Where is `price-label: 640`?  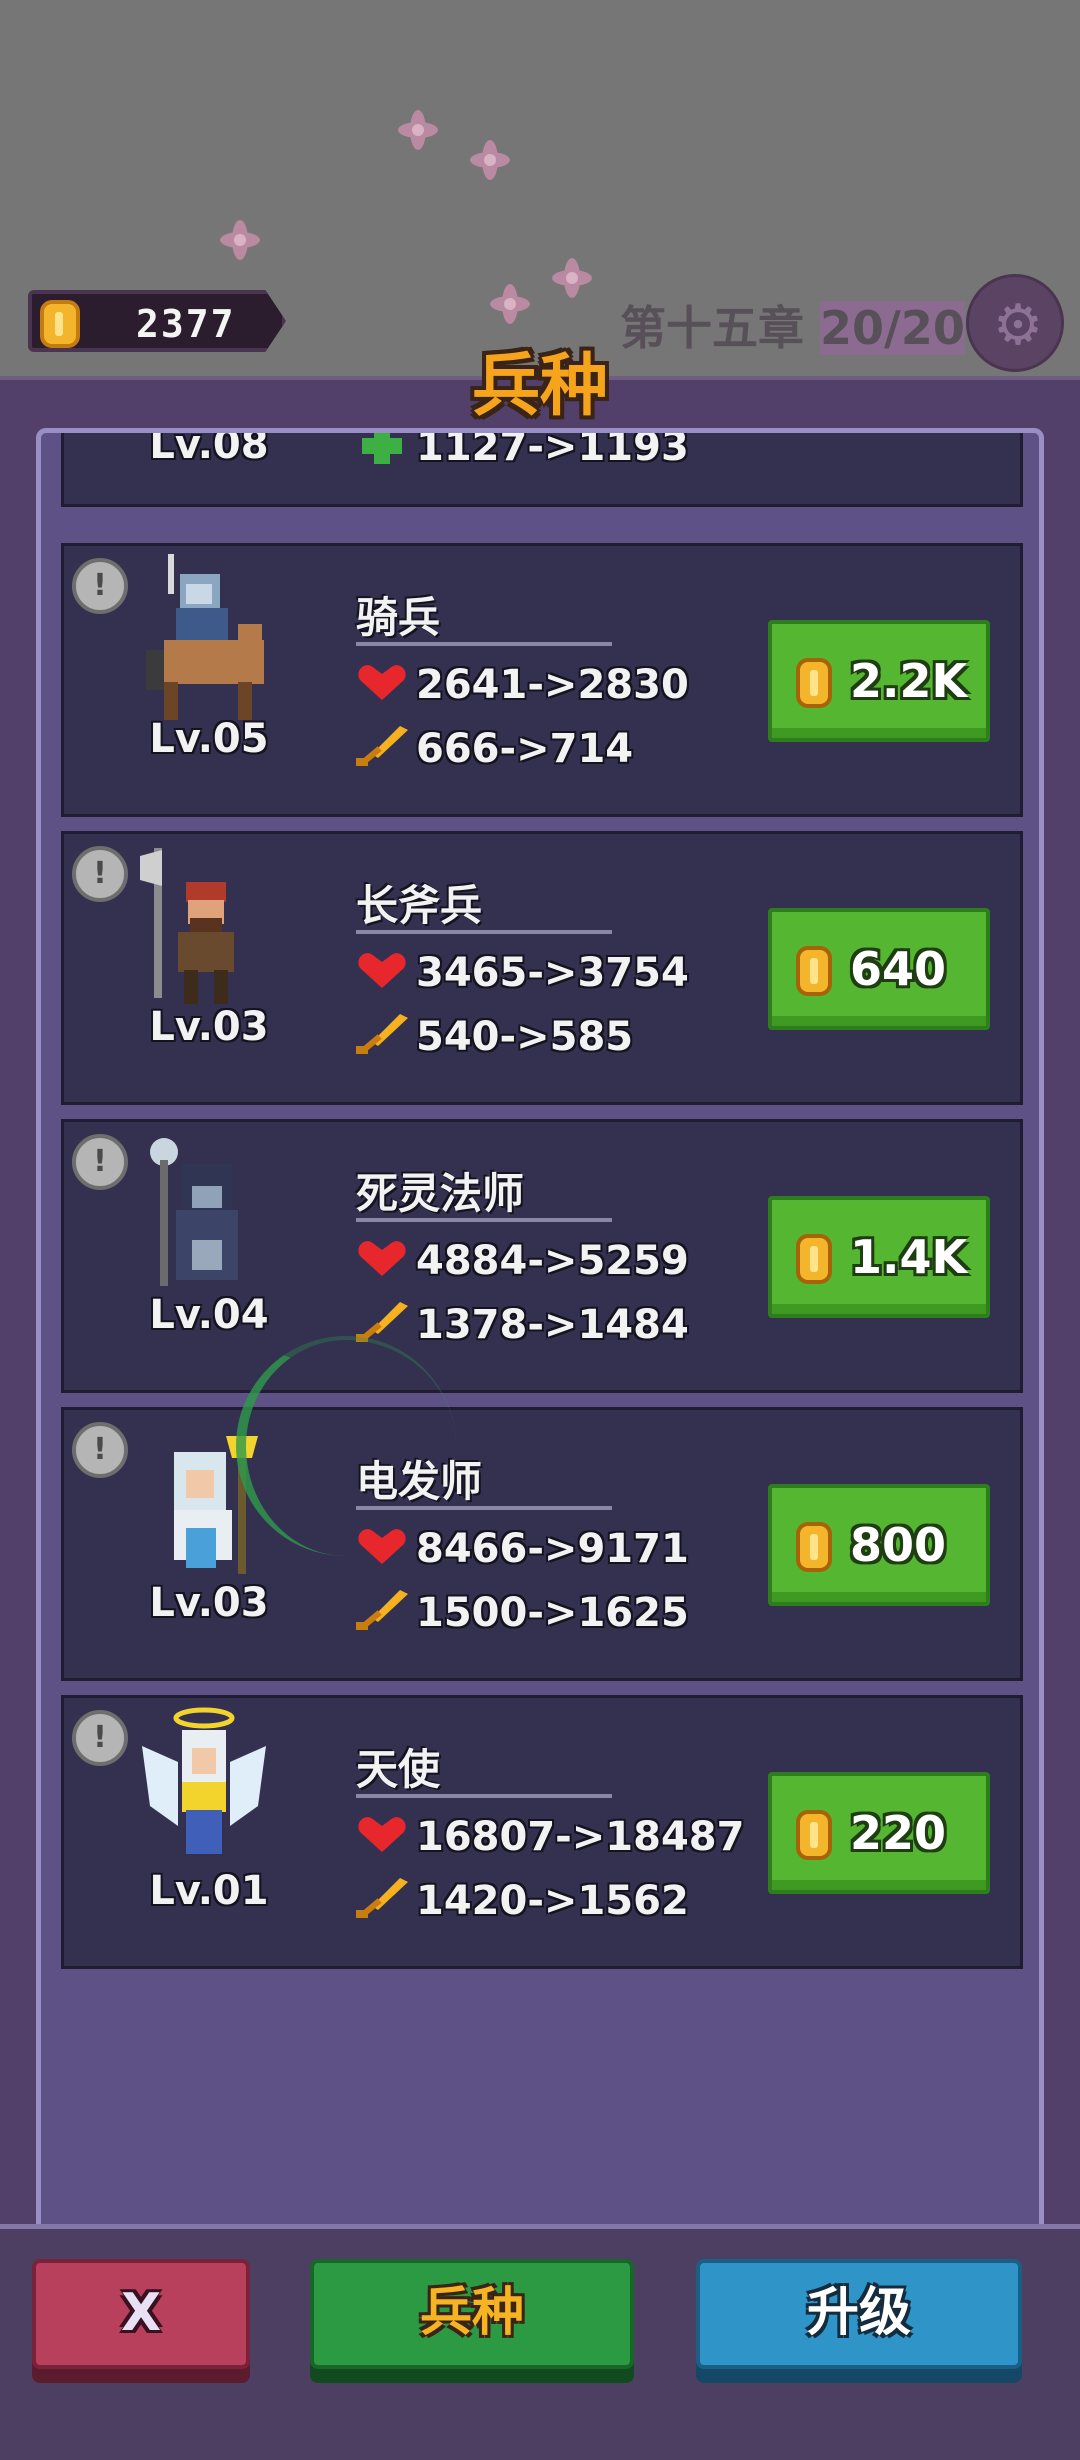 price-label: 640 is located at coordinates (898, 969).